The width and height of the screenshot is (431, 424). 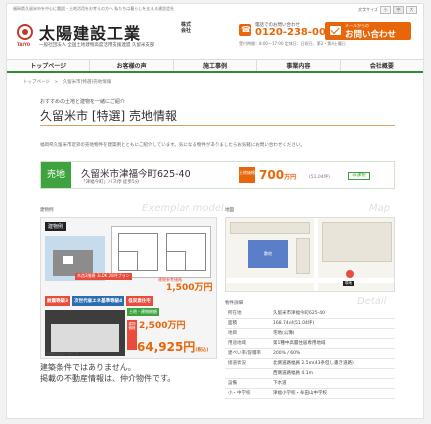 I want to click on phone-number: 0120-238-005, so click(x=294, y=32).